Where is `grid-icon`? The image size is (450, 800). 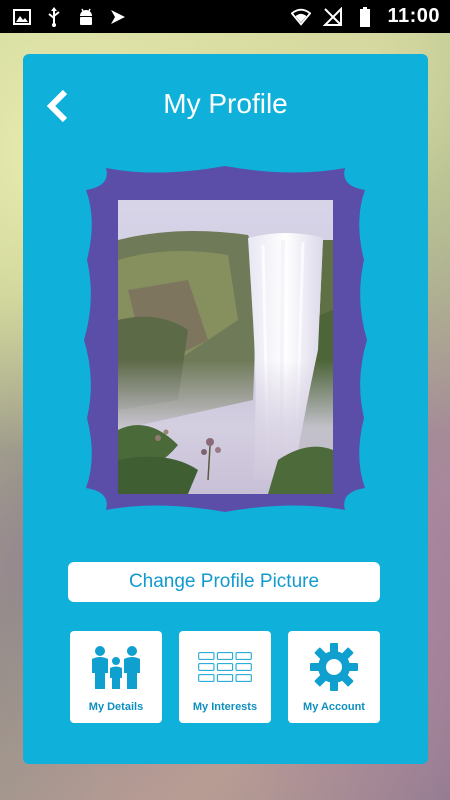 grid-icon is located at coordinates (225, 667).